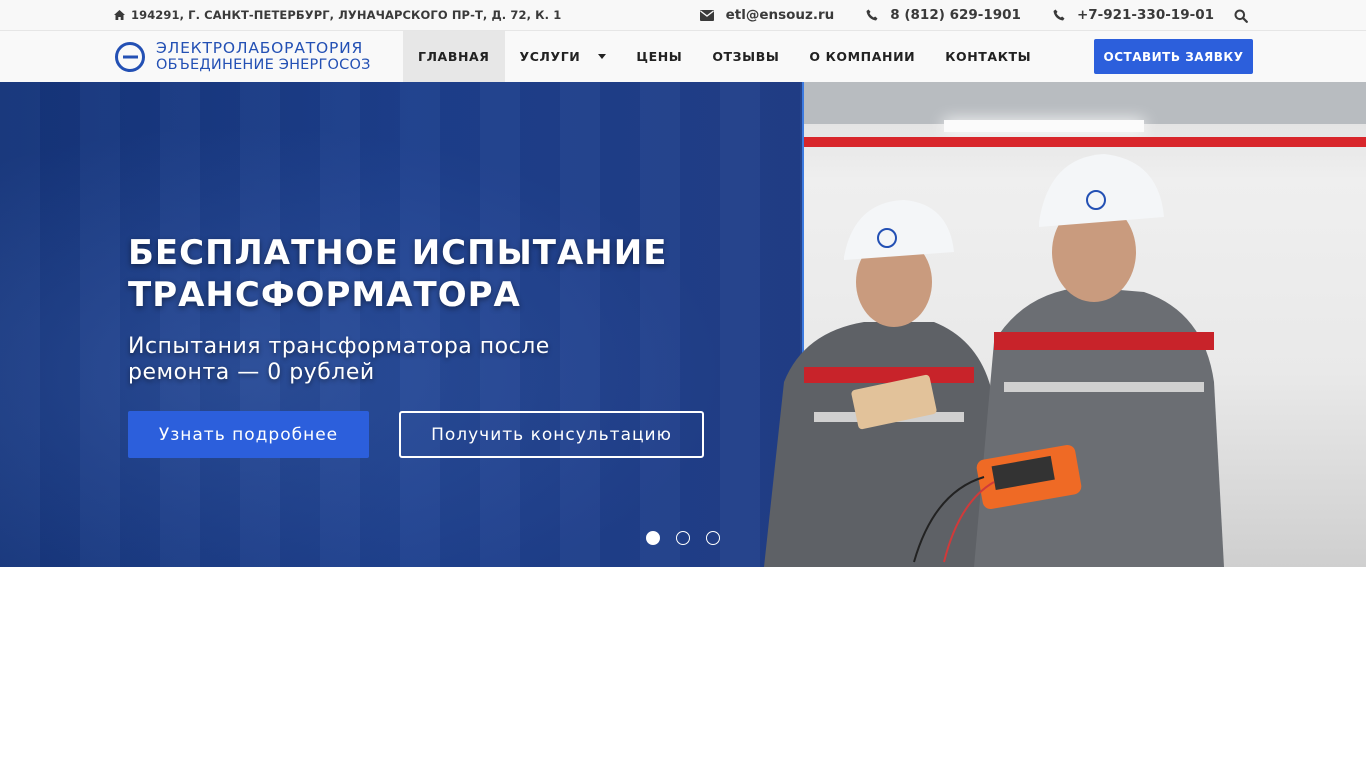  I want to click on envelope-icon, so click(706, 15).